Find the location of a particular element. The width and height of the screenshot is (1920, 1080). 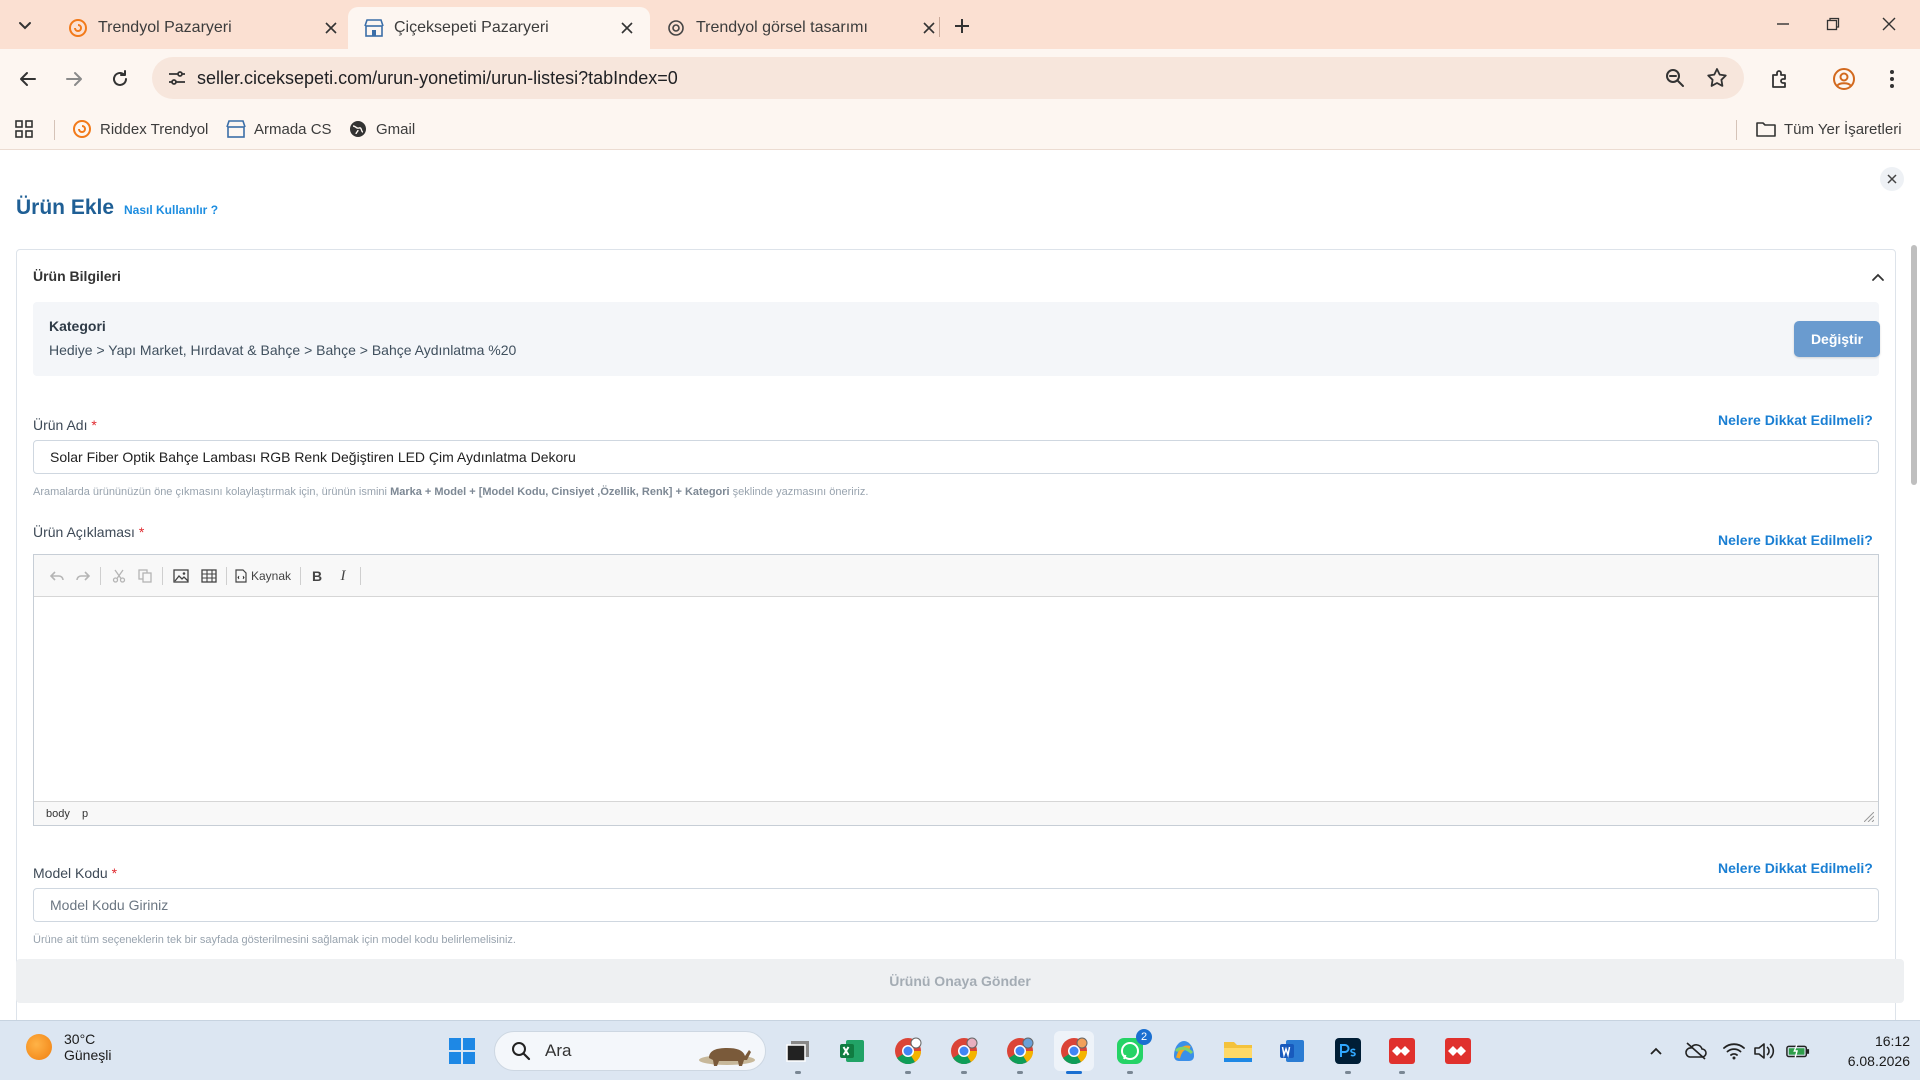

model-code-hint-link: Nelere Dikkat Edilmeli? is located at coordinates (1795, 868).